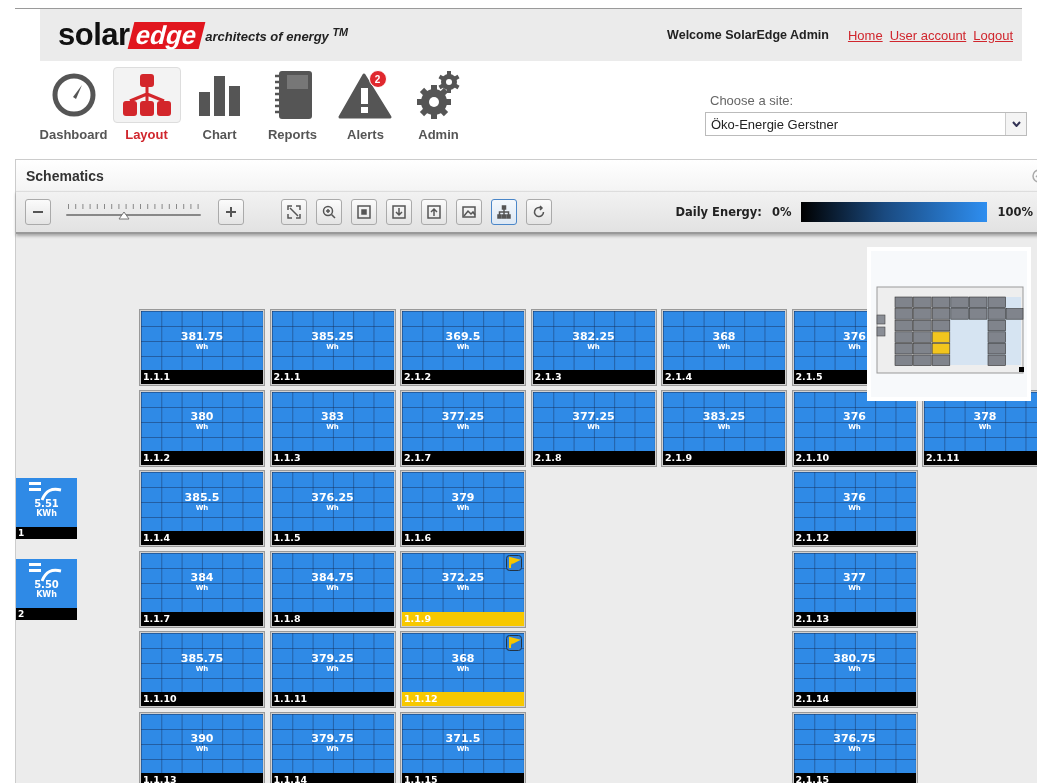 This screenshot has height=783, width=1037. What do you see at coordinates (866, 124) in the screenshot?
I see `site-dropdown: Öko-Energie Gerstner` at bounding box center [866, 124].